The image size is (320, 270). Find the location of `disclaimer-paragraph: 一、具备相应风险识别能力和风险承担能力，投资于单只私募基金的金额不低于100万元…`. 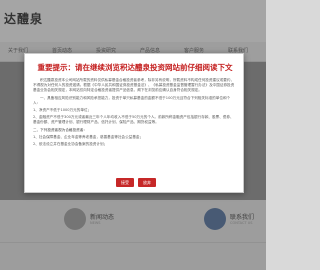

disclaimer-paragraph: 一、具备相应风险识别能力和风险承担能力，投资于单只私募基金的金额不低于100万元… is located at coordinates (132, 100).